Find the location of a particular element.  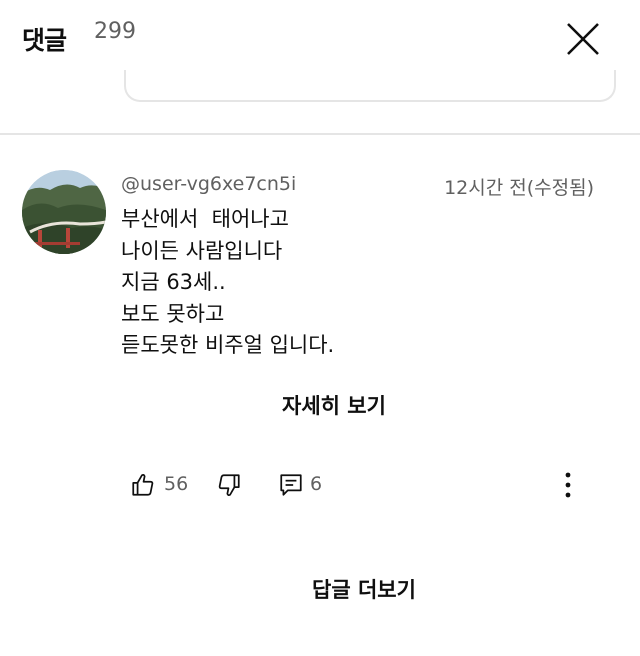

close-icon is located at coordinates (583, 39).